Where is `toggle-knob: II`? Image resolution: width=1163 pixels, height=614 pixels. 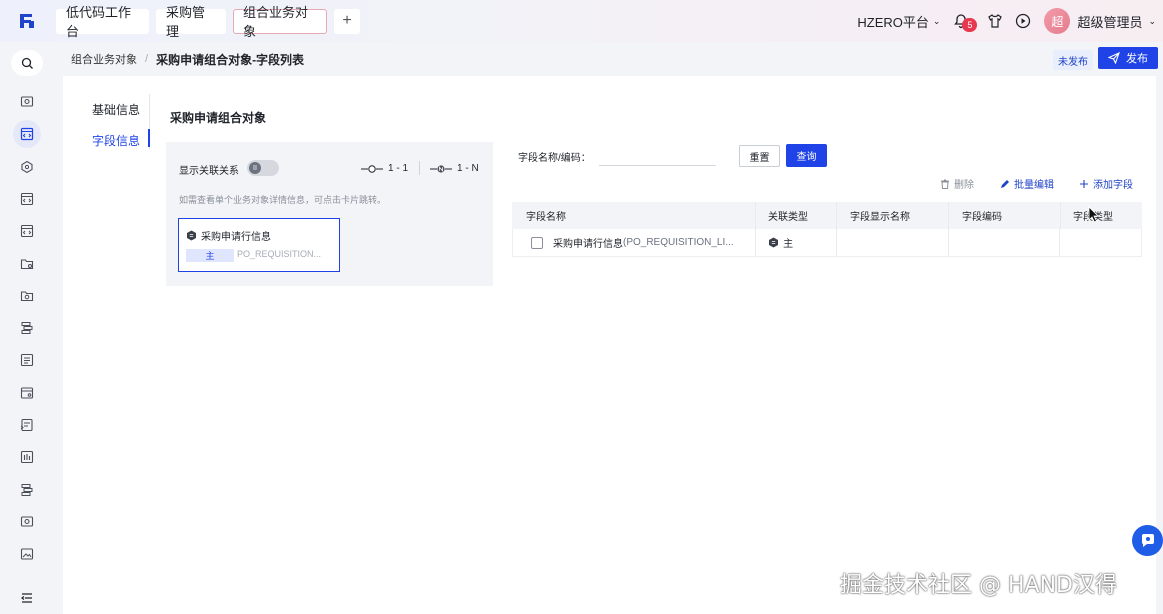 toggle-knob: II is located at coordinates (255, 168).